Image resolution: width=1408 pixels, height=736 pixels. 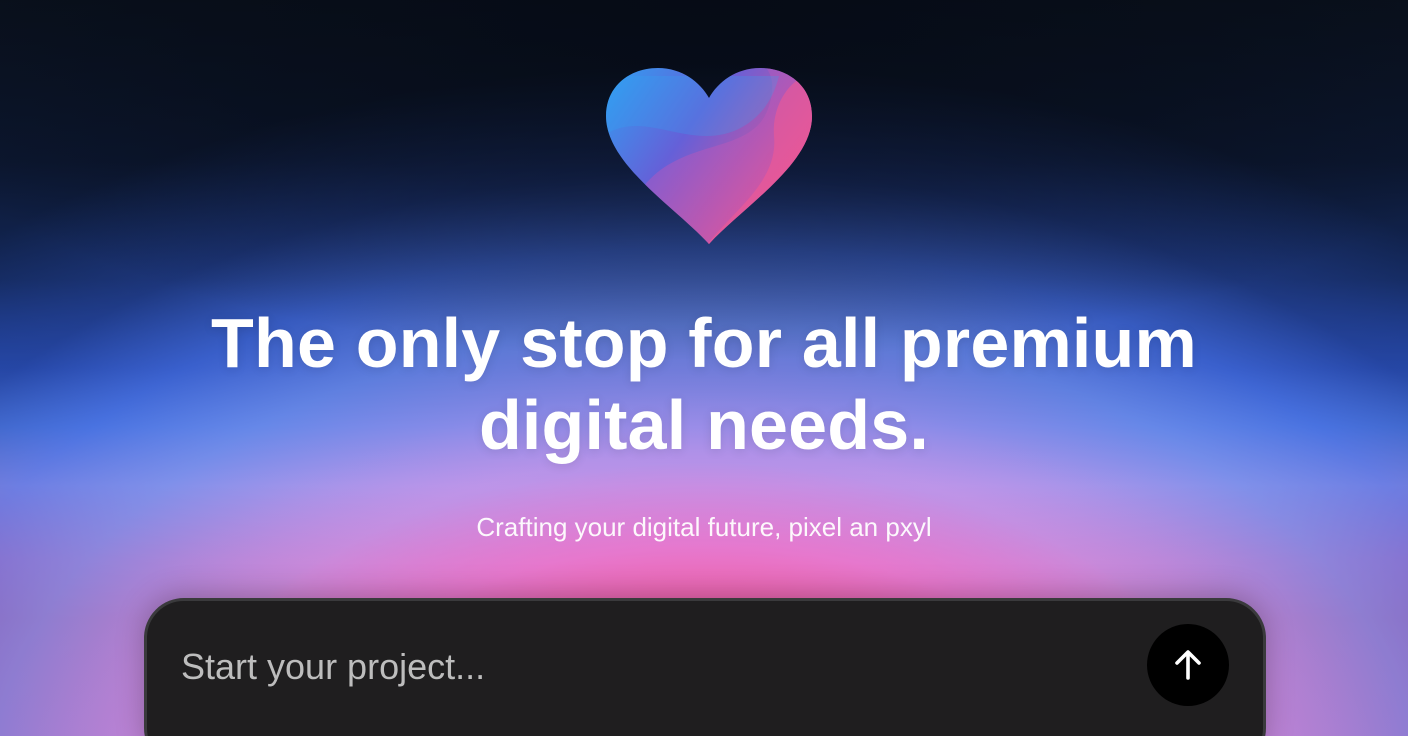 I want to click on headline-line-1: The only stop for all premium, so click(x=704, y=343).